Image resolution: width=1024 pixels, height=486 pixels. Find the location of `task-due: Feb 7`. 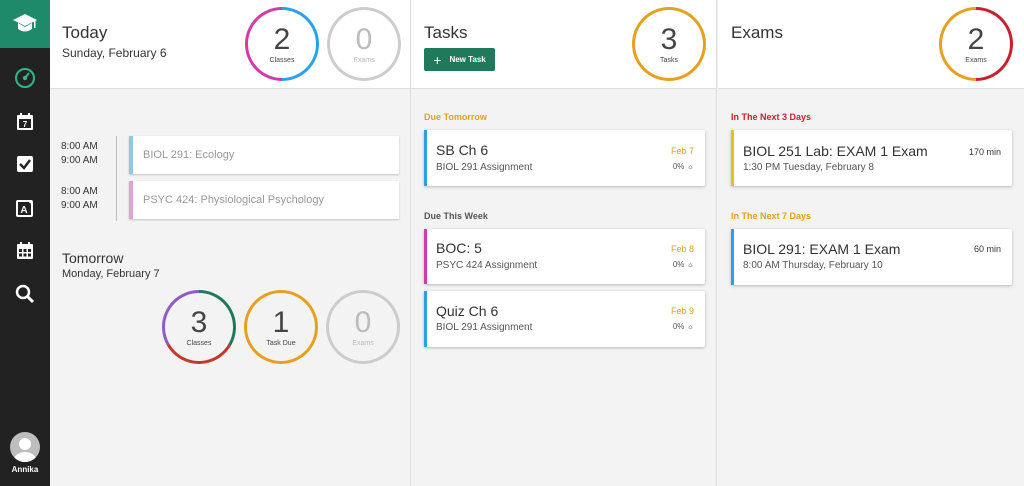

task-due: Feb 7 is located at coordinates (682, 151).